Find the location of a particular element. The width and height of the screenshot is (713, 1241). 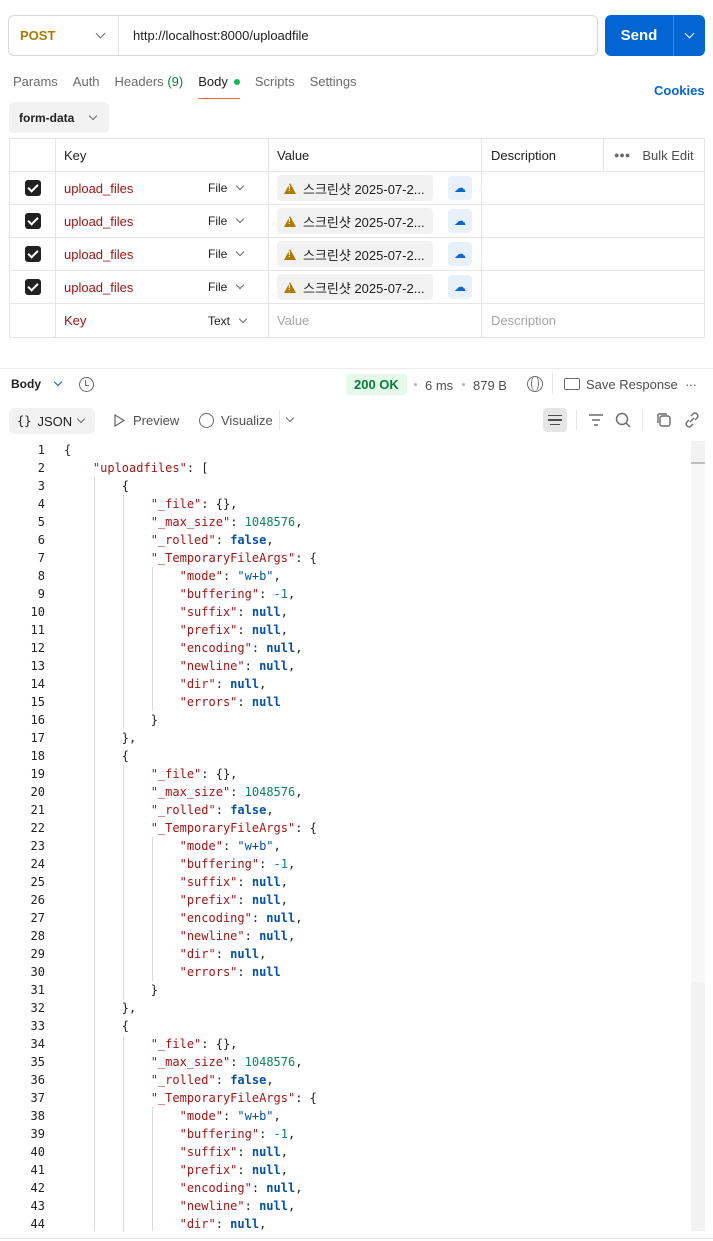

line-number: 23 is located at coordinates (37, 846).